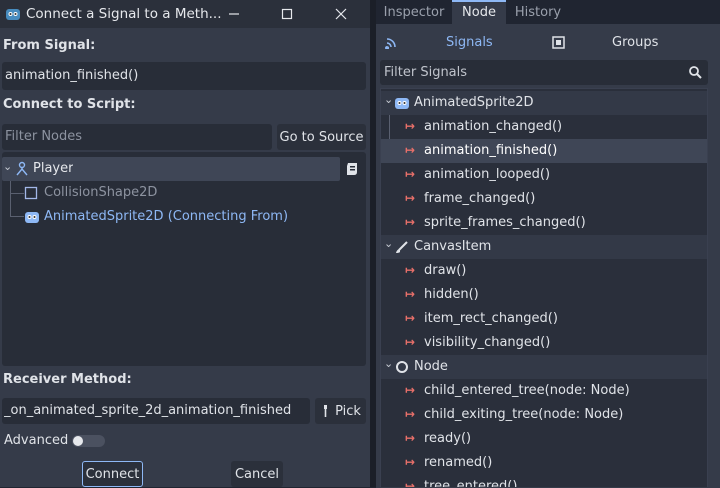 The image size is (720, 488). I want to click on filter-nodes-input: Filter Nodes, so click(137, 137).